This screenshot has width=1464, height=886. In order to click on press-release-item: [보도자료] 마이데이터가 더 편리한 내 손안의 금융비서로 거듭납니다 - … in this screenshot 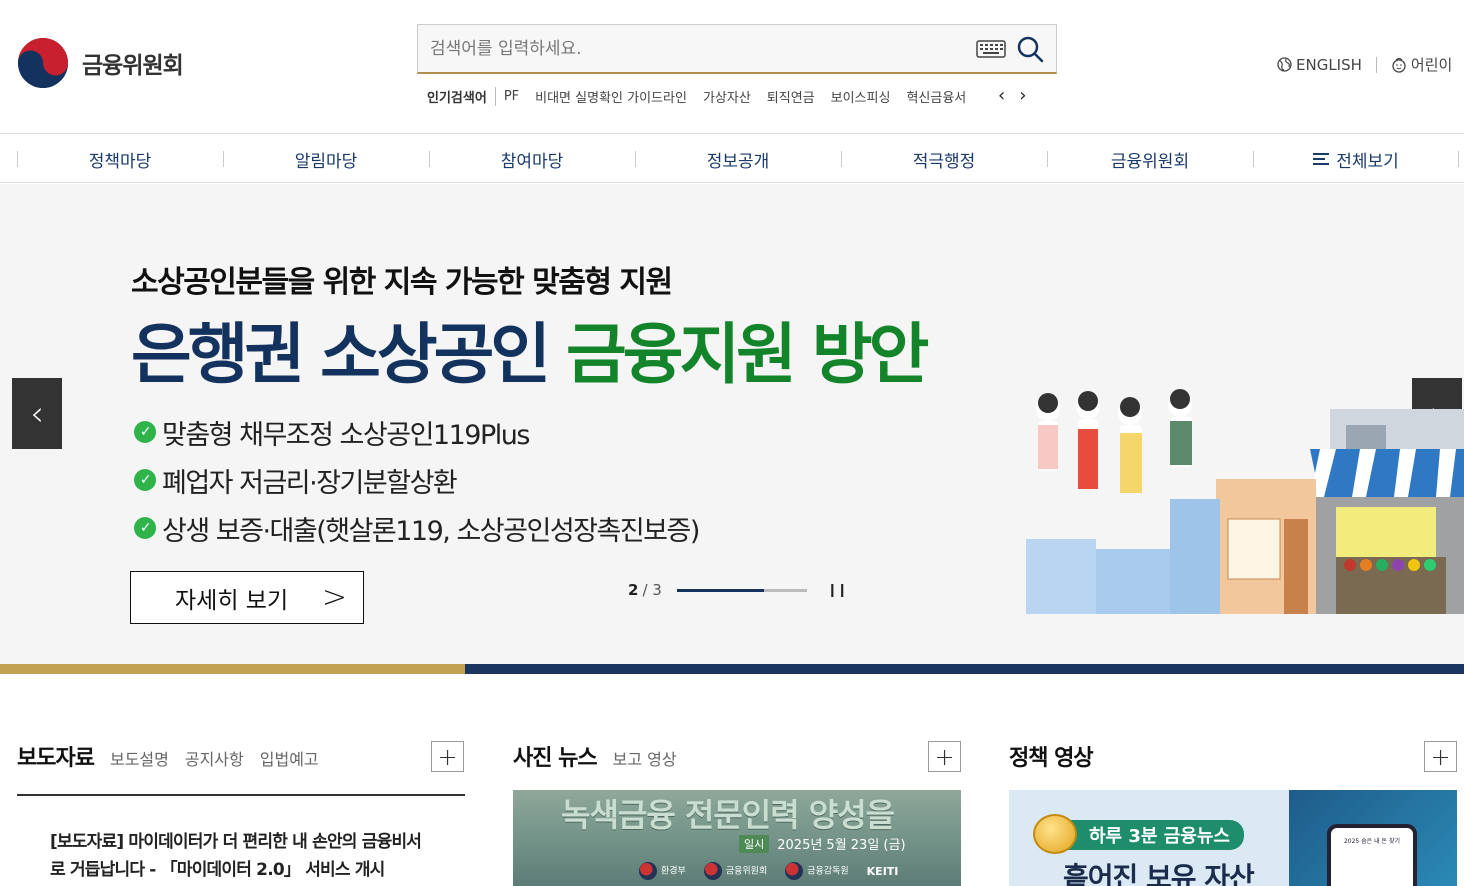, I will do `click(241, 840)`.